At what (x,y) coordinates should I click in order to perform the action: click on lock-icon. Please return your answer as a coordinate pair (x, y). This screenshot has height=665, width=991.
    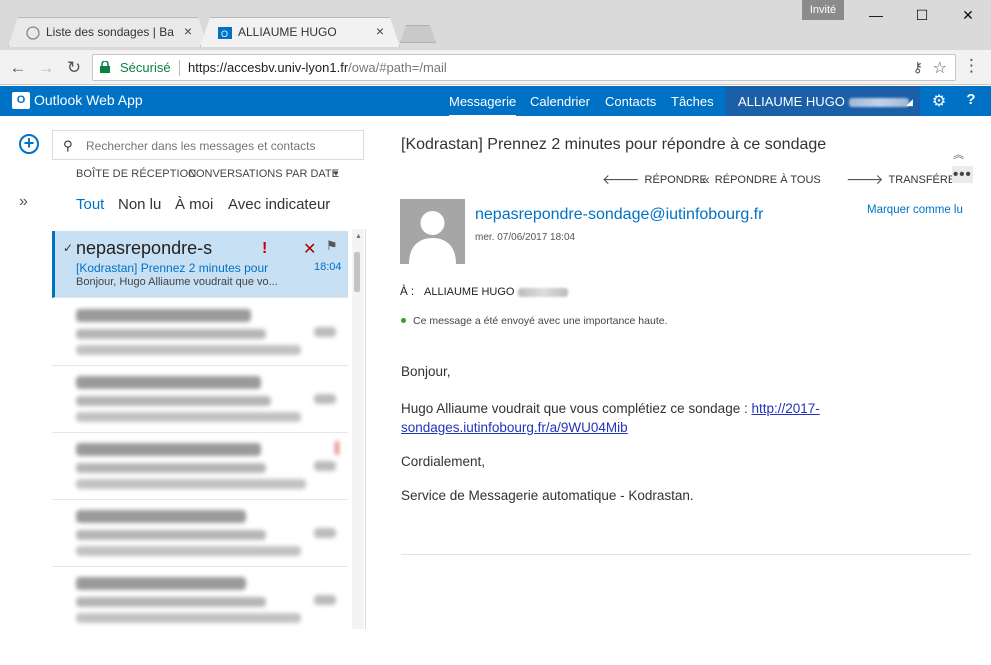
    Looking at the image, I should click on (105, 67).